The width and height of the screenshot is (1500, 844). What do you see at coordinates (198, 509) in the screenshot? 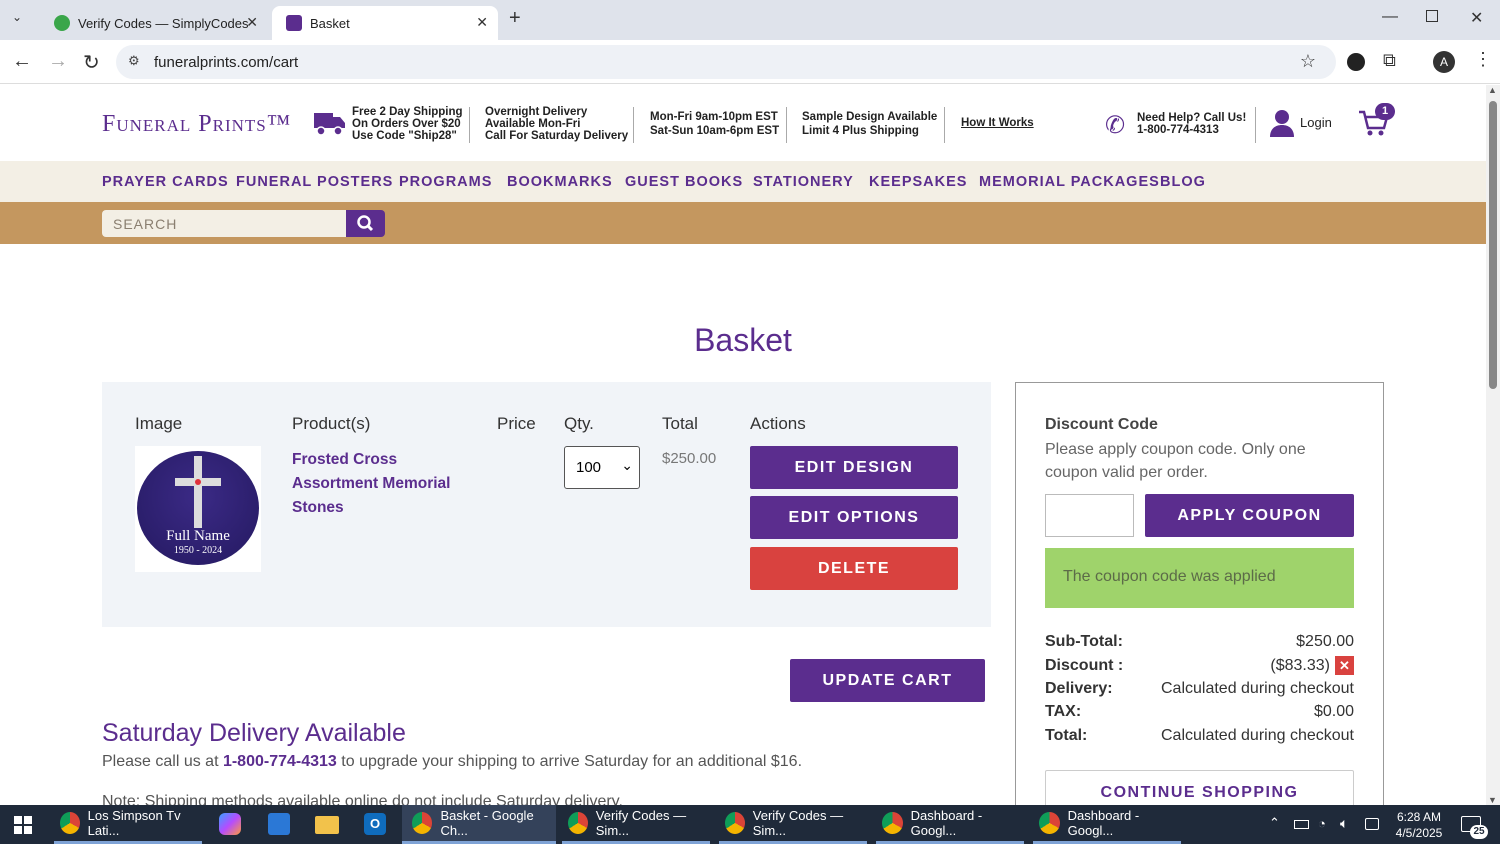
I see `product-thumbnail: Full Name 1950 - 2024` at bounding box center [198, 509].